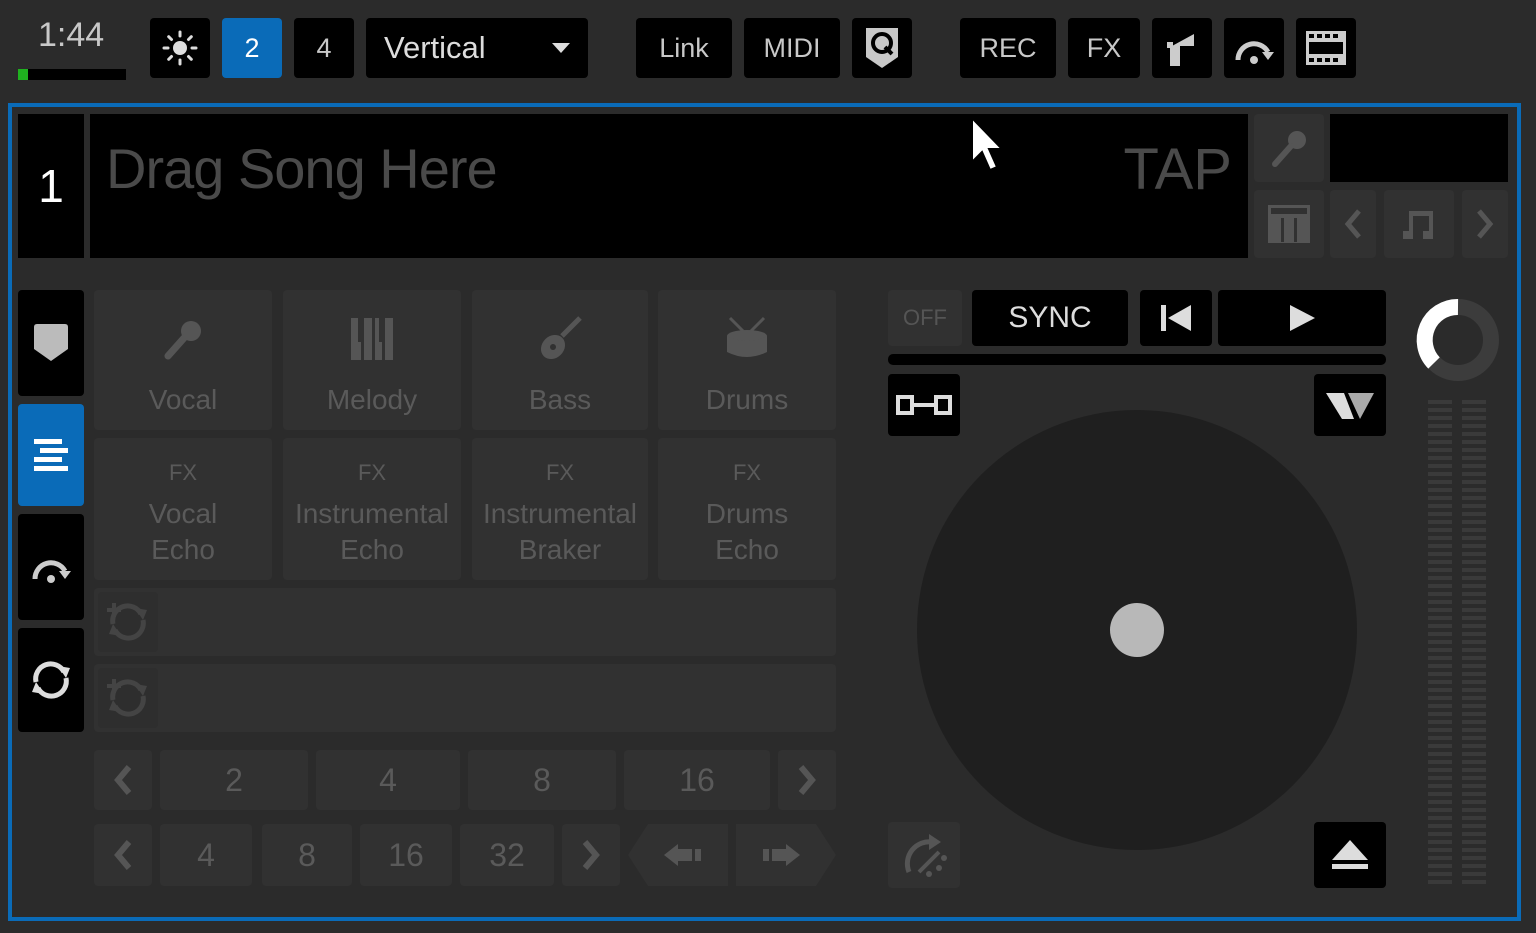  I want to click on fx-pad-drums-echo: FX Drums Echo, so click(747, 509).